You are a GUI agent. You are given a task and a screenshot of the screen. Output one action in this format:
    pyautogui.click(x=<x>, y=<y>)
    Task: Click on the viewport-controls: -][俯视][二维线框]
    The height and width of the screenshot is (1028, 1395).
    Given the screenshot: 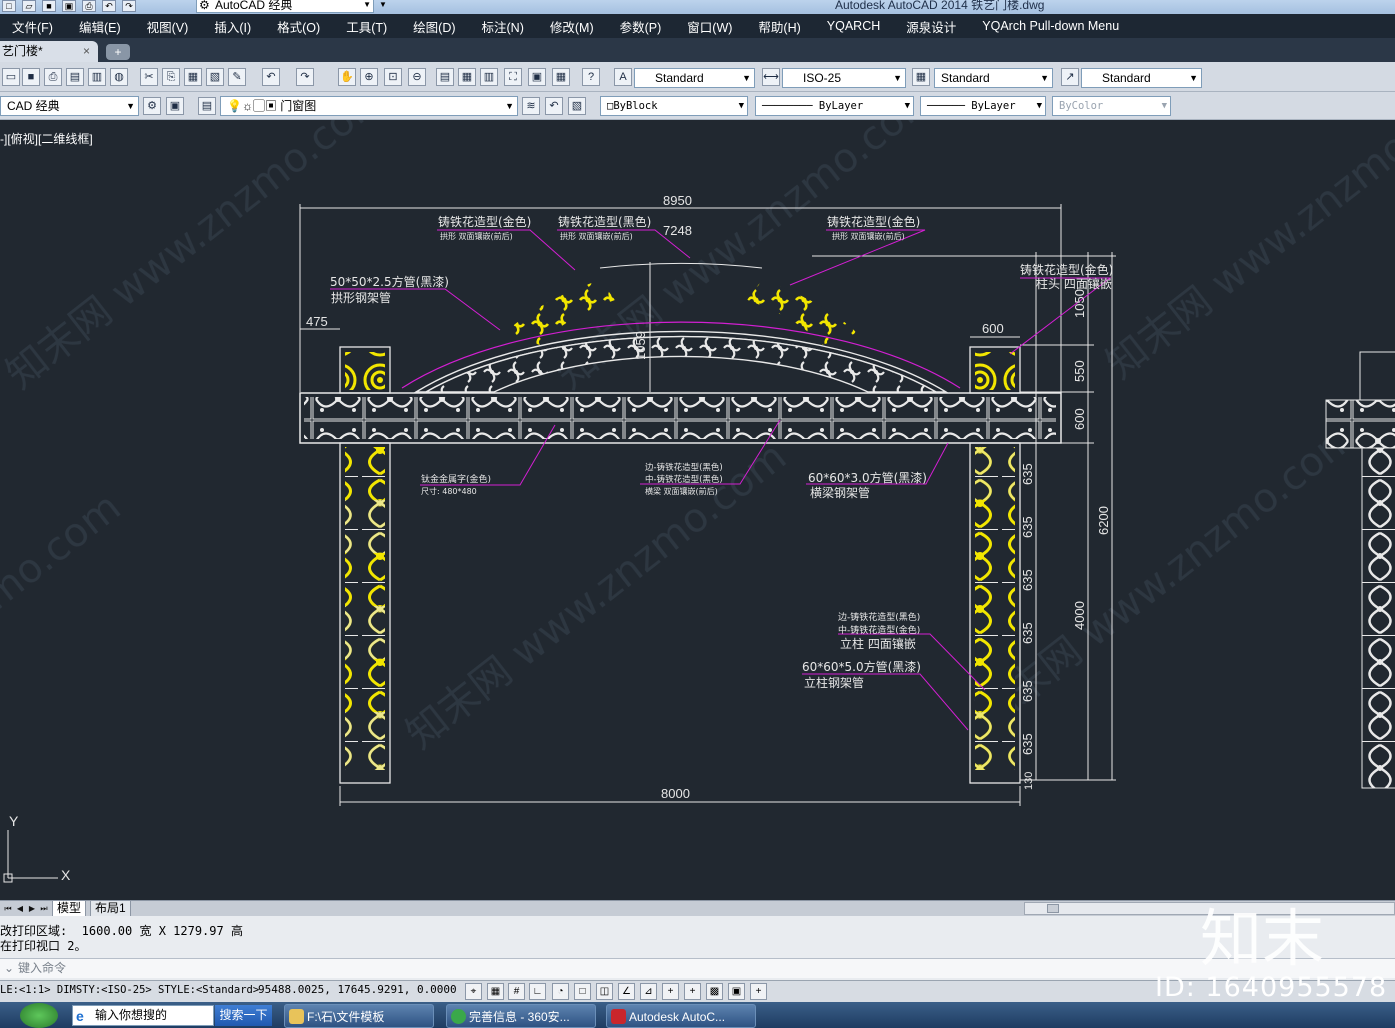 What is the action you would take?
    pyautogui.click(x=46, y=138)
    